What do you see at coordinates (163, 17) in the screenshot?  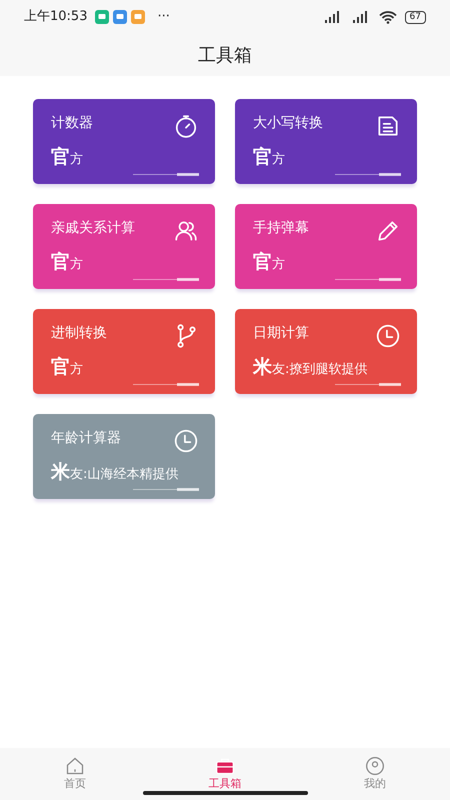 I see `more-dots: ···` at bounding box center [163, 17].